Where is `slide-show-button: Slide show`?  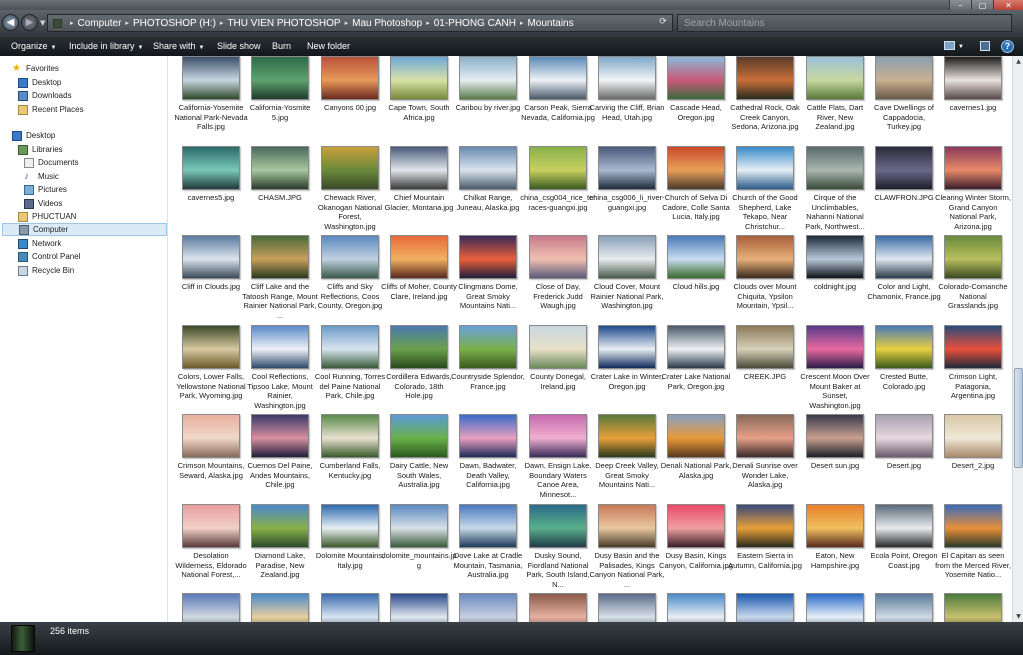
slide-show-button: Slide show is located at coordinates (239, 46).